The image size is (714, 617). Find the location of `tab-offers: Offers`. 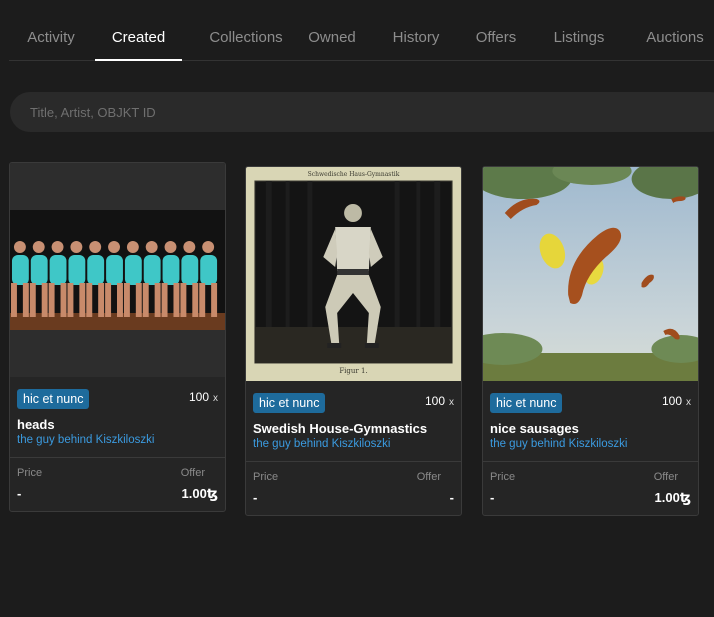

tab-offers: Offers is located at coordinates (496, 30).